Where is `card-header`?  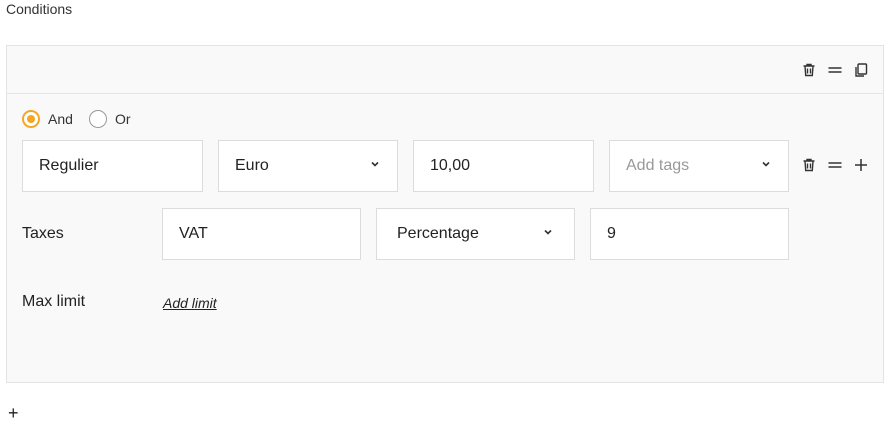
card-header is located at coordinates (445, 70).